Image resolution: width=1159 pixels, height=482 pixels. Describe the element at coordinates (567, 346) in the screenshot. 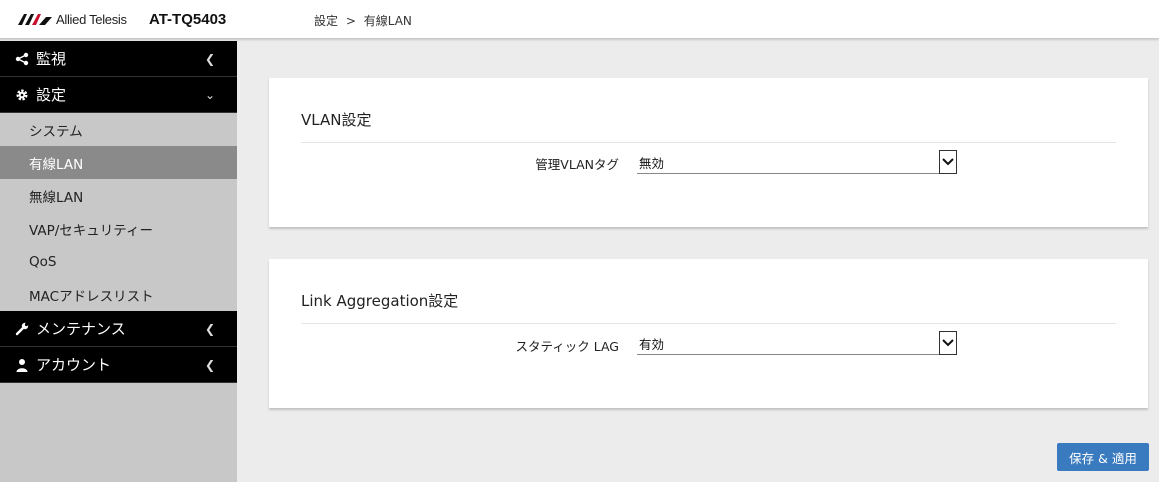

I see `field-label: スタティック LAG` at that location.